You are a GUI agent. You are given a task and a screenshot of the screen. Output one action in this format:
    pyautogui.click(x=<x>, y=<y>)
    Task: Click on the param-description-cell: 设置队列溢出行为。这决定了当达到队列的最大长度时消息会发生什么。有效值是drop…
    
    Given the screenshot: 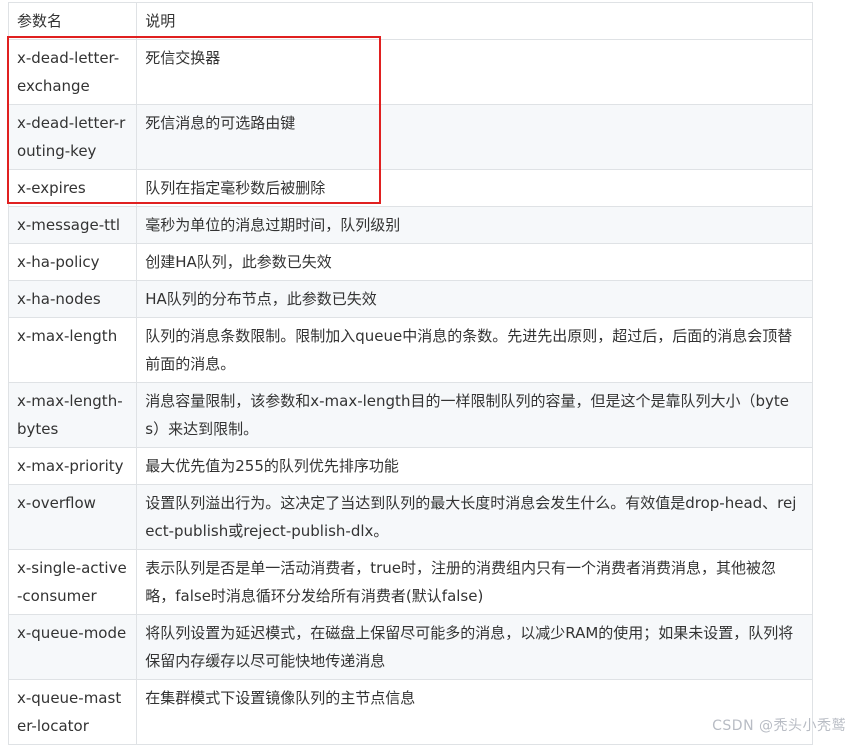 What is the action you would take?
    pyautogui.click(x=474, y=517)
    